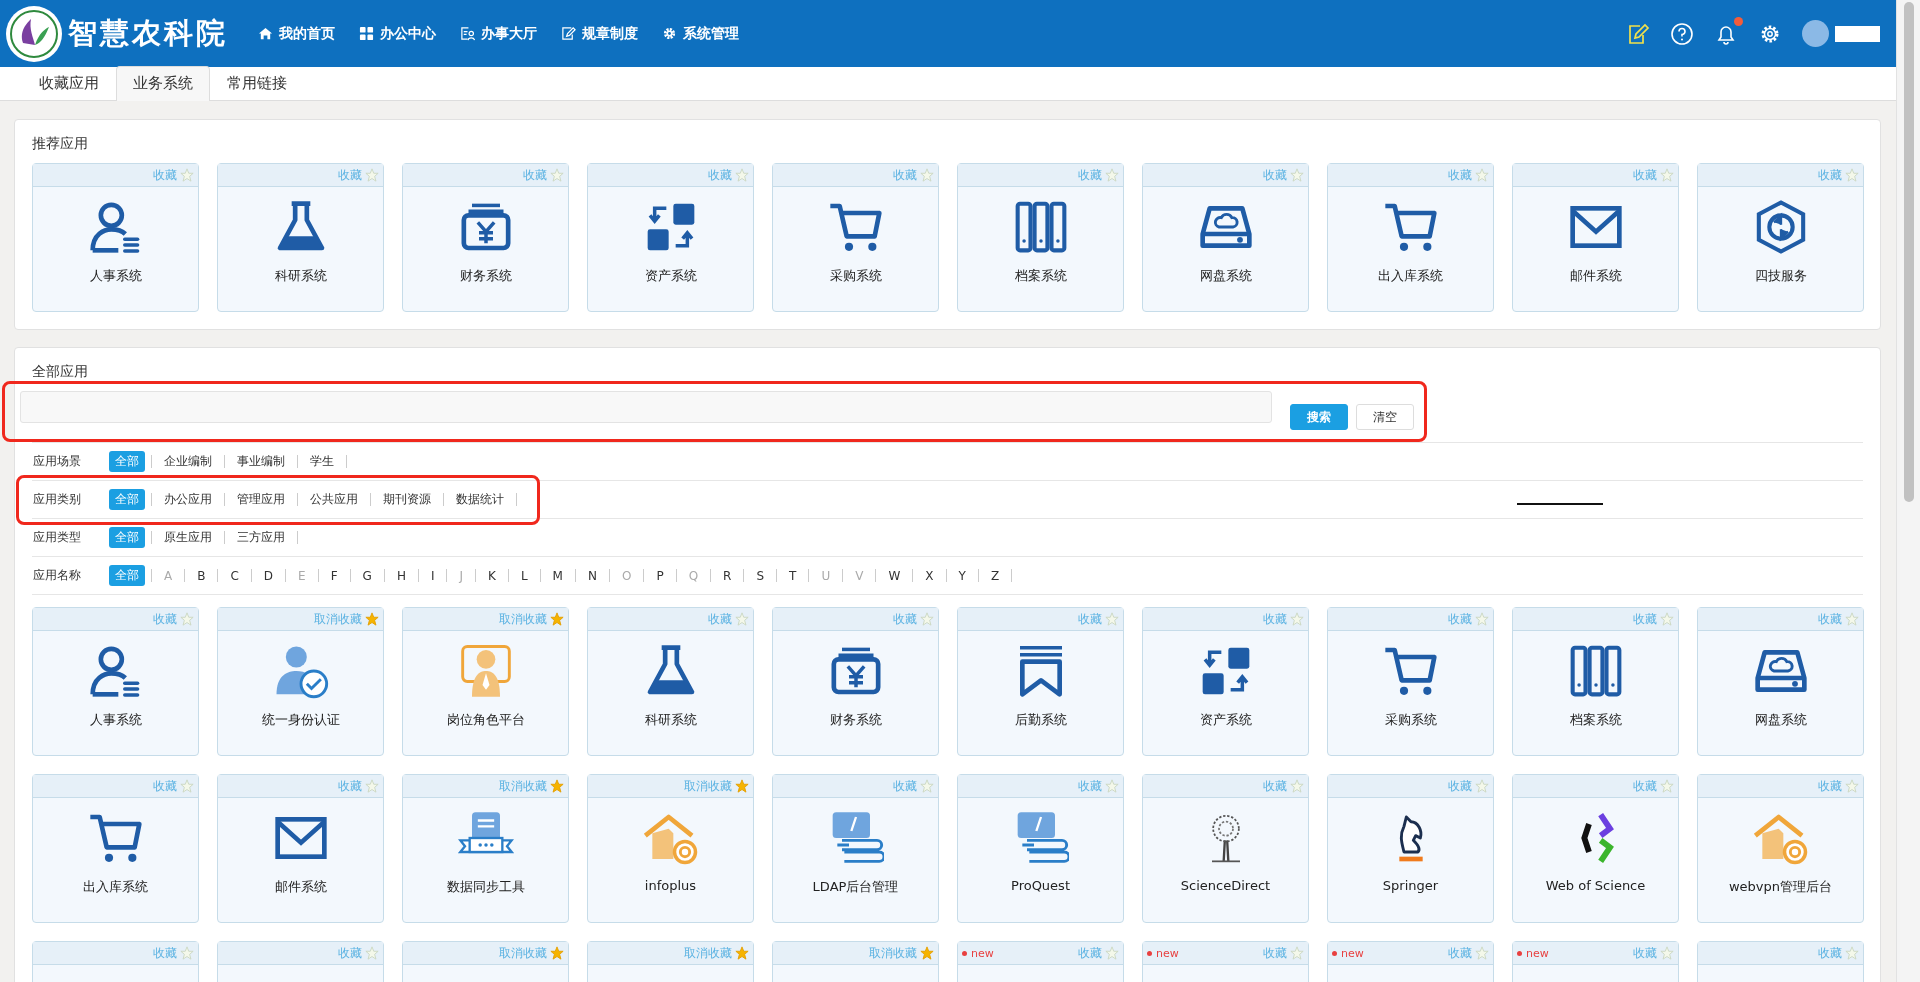  I want to click on app-tile: 收藏 Springer, so click(1410, 848).